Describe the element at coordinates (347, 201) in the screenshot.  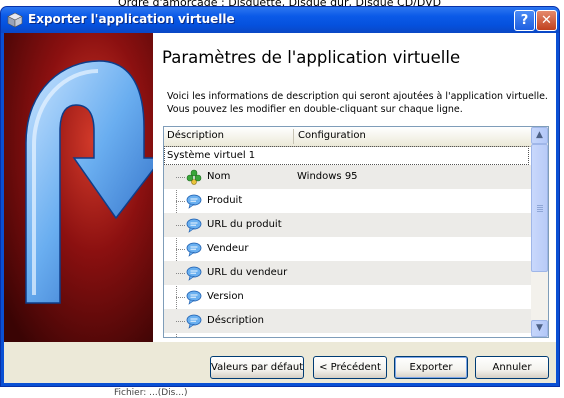
I see `tree-row-produit: Produit` at that location.